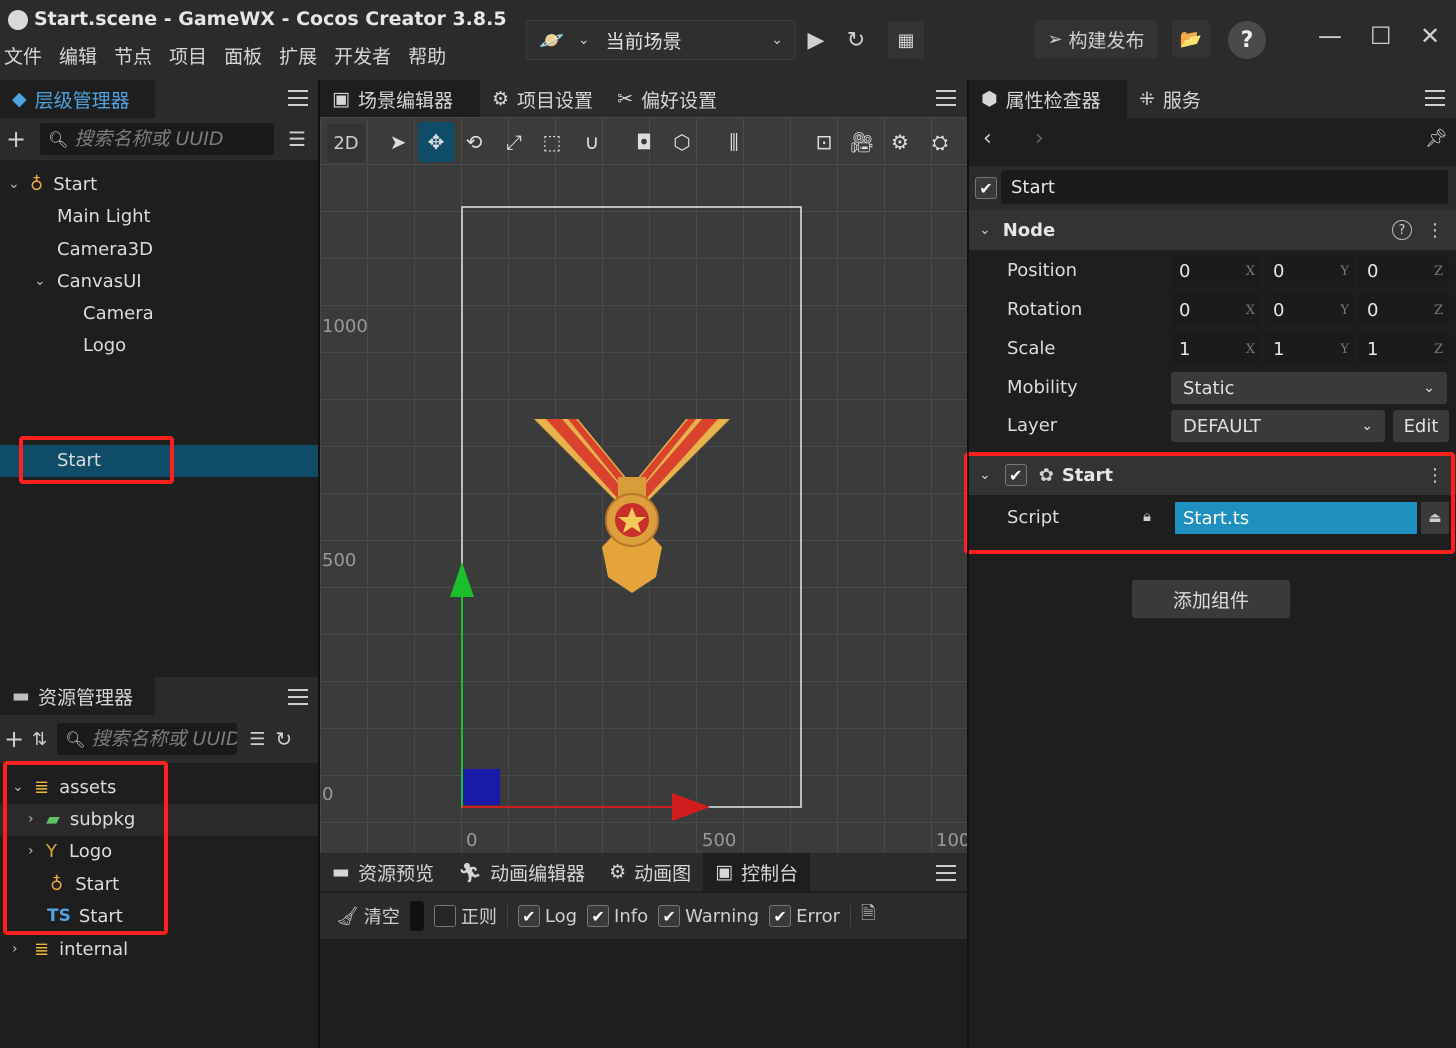 This screenshot has height=1048, width=1456. Describe the element at coordinates (1048, 99) in the screenshot. I see `tab-inspector: ⬢ 属性检查器` at that location.